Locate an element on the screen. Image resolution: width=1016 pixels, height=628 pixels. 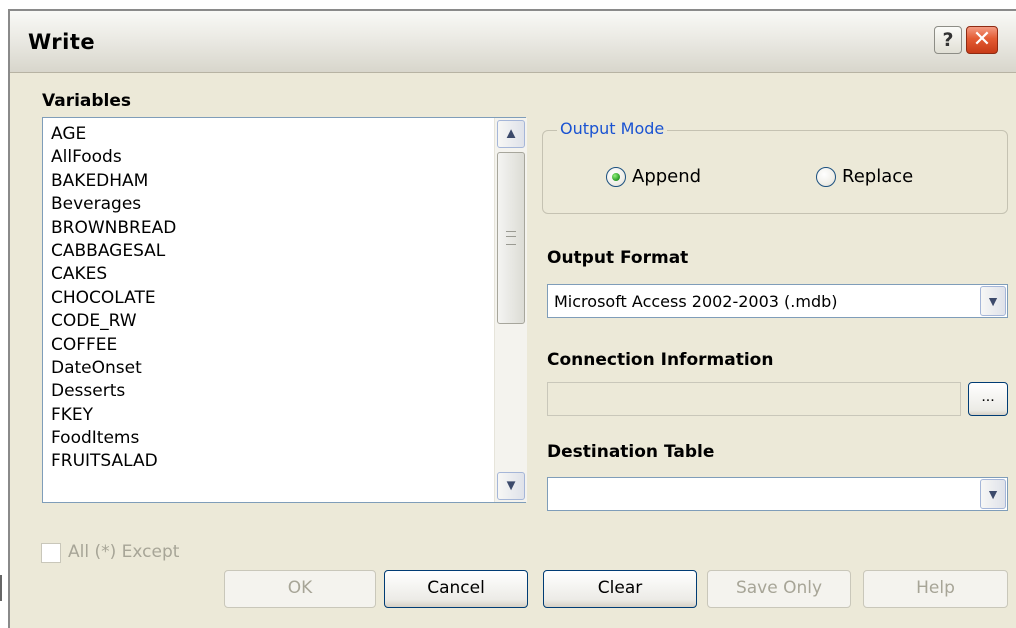
list-item: CHOCOLATE is located at coordinates (271, 298).